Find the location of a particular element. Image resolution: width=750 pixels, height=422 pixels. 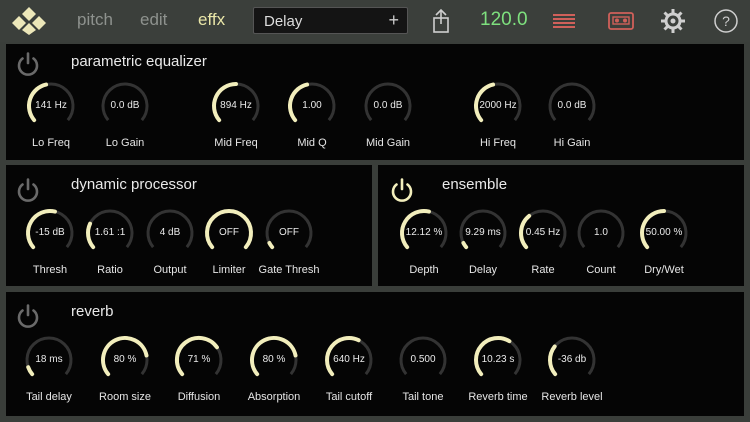

knob-label: Dry/Wet is located at coordinates (664, 270).